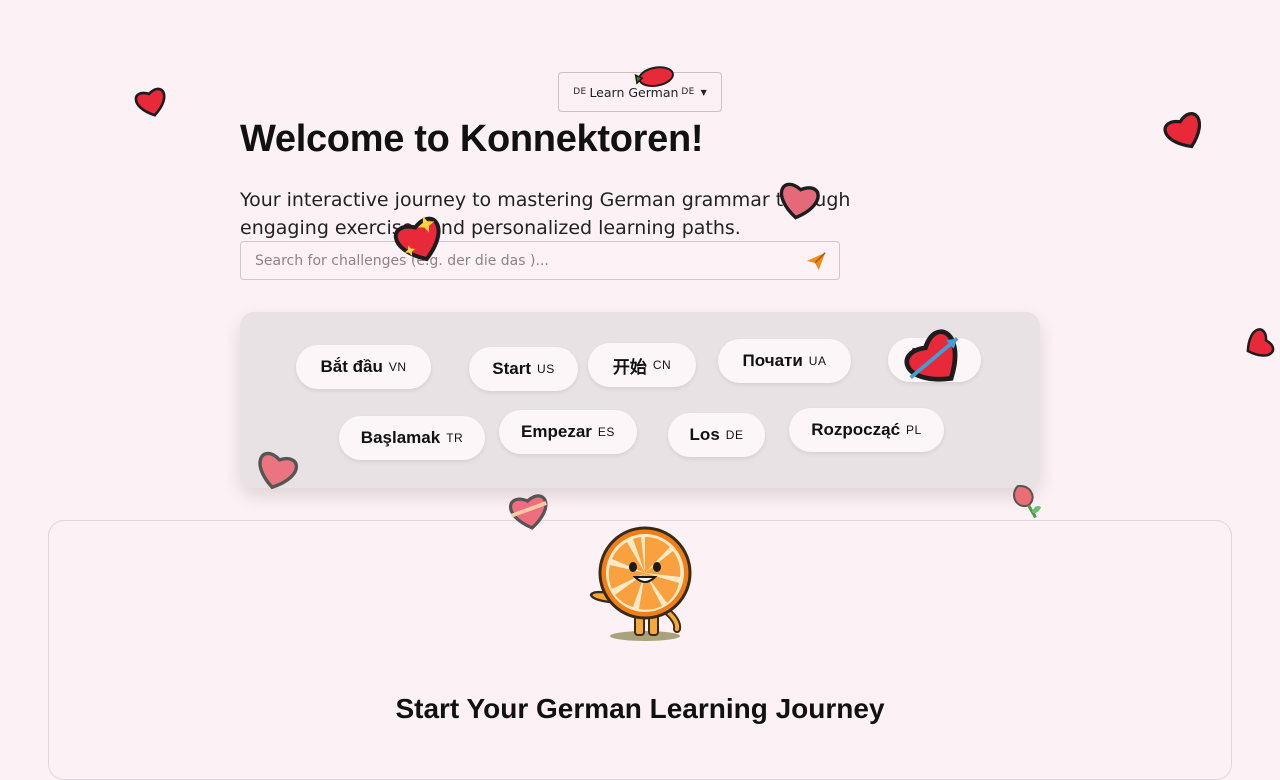 The width and height of the screenshot is (1280, 780). Describe the element at coordinates (351, 366) in the screenshot. I see `start-button-label: Bắt đầu` at that location.